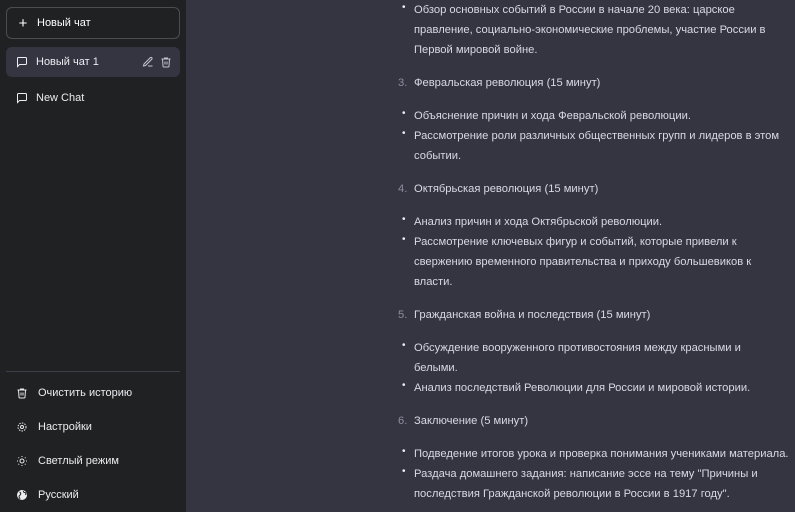 The width and height of the screenshot is (795, 512). What do you see at coordinates (595, 421) in the screenshot?
I see `section-heading: 6. Заключение (5 минут)` at bounding box center [595, 421].